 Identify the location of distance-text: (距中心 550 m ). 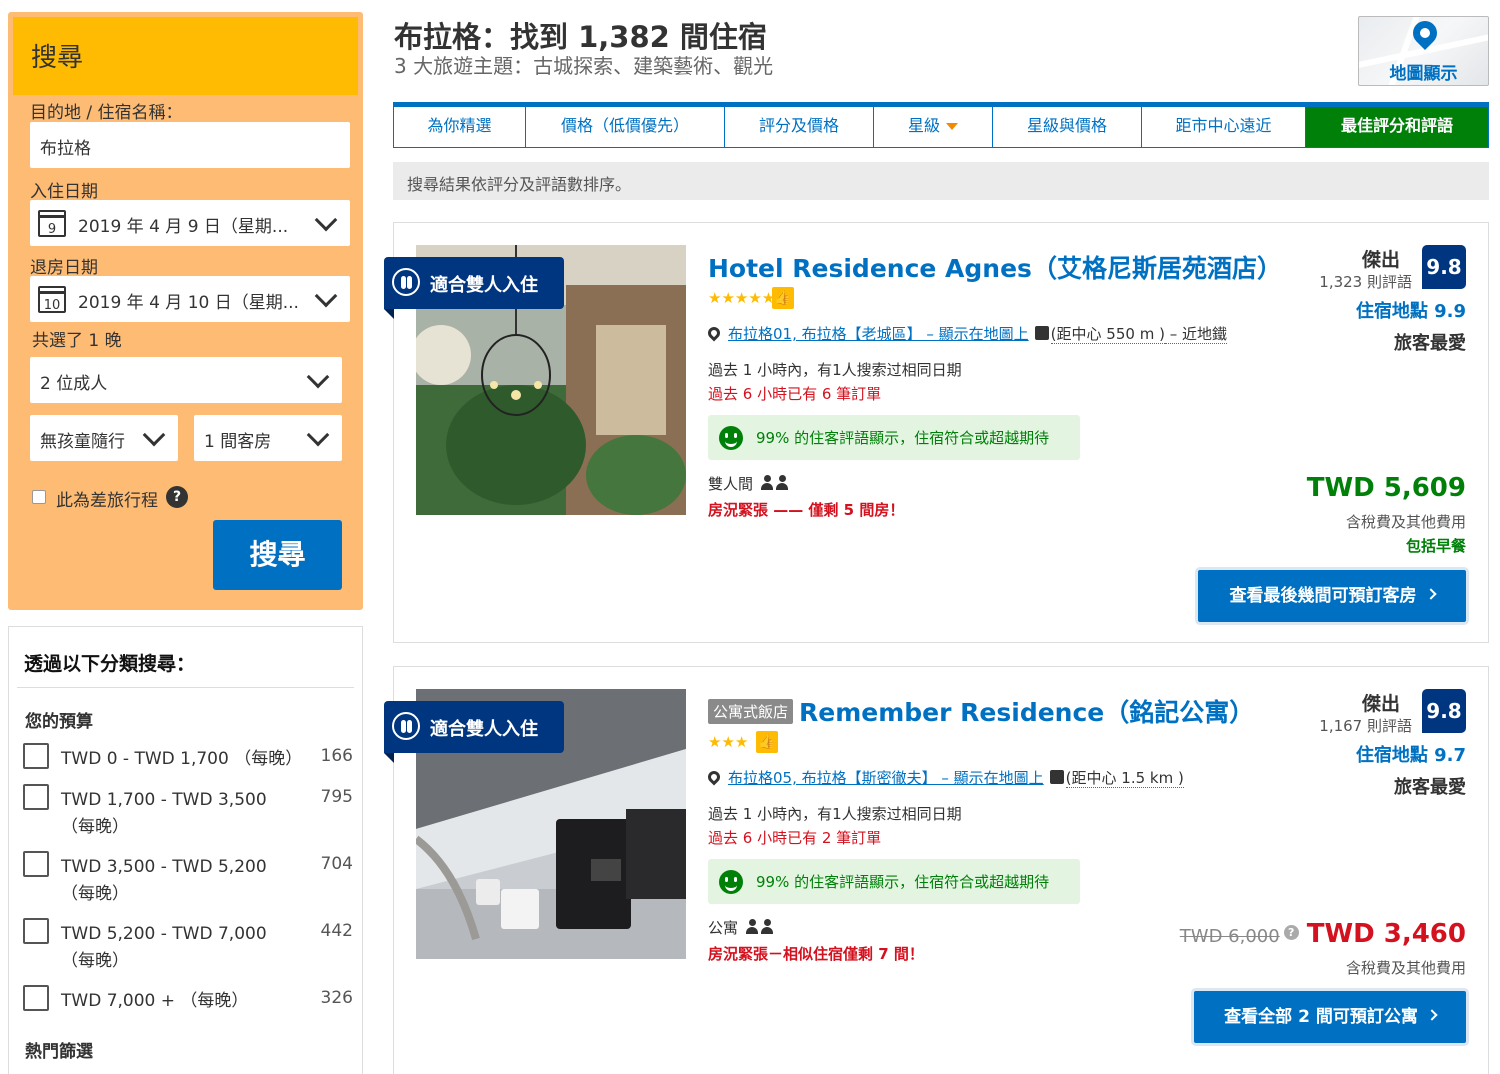
(1107, 334).